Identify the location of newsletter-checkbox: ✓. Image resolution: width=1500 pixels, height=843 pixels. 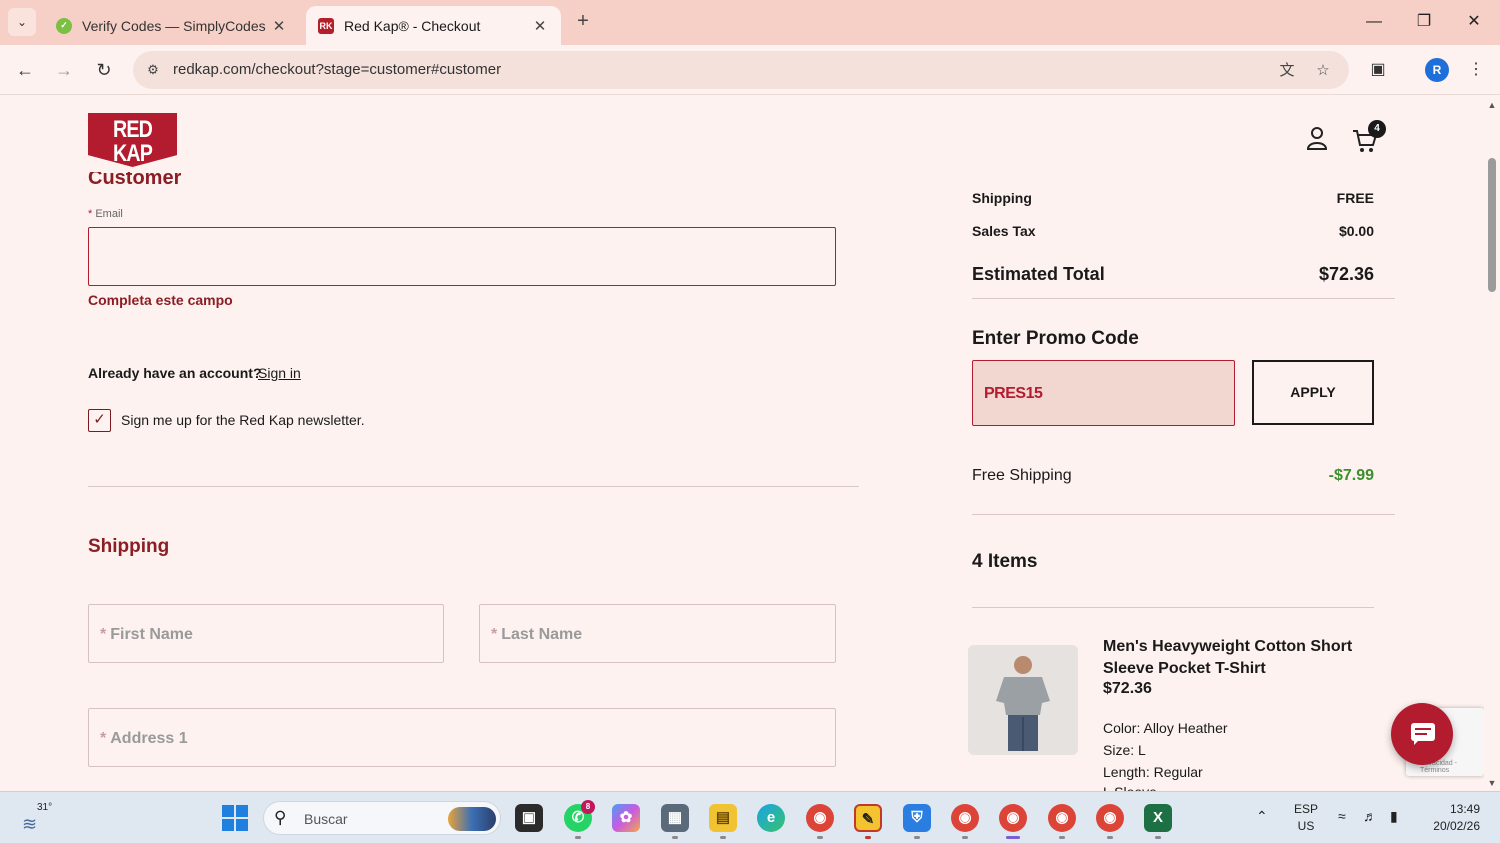
(99, 420).